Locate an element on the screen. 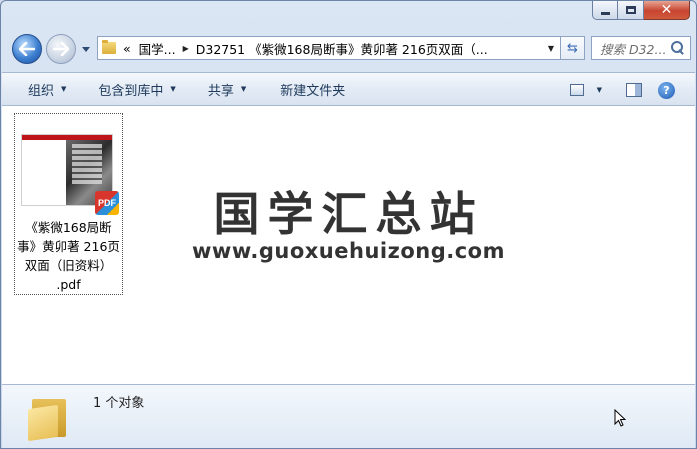  preview-pane-icon is located at coordinates (634, 90).